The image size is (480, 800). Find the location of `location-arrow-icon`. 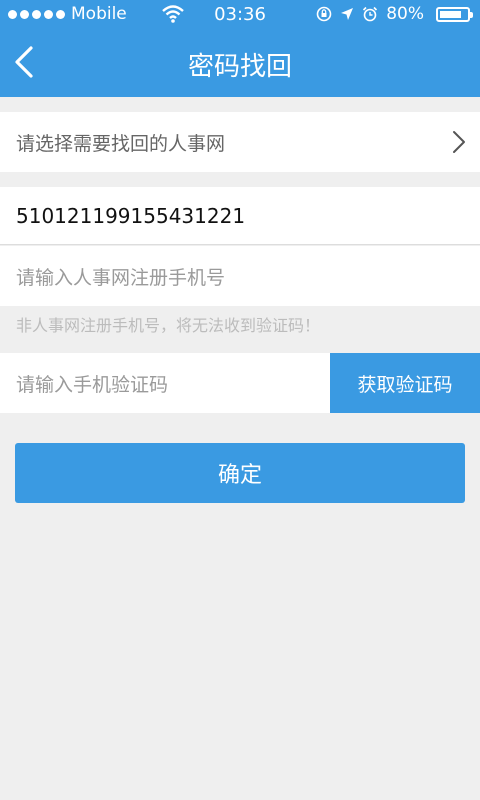

location-arrow-icon is located at coordinates (347, 14).